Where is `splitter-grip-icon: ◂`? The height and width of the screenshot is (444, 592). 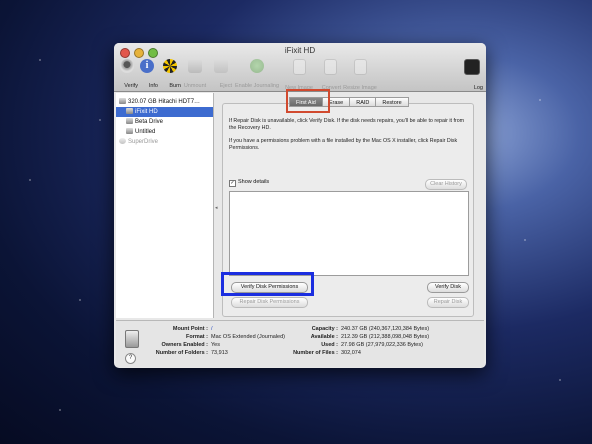
splitter-grip-icon: ◂ is located at coordinates (216, 208).